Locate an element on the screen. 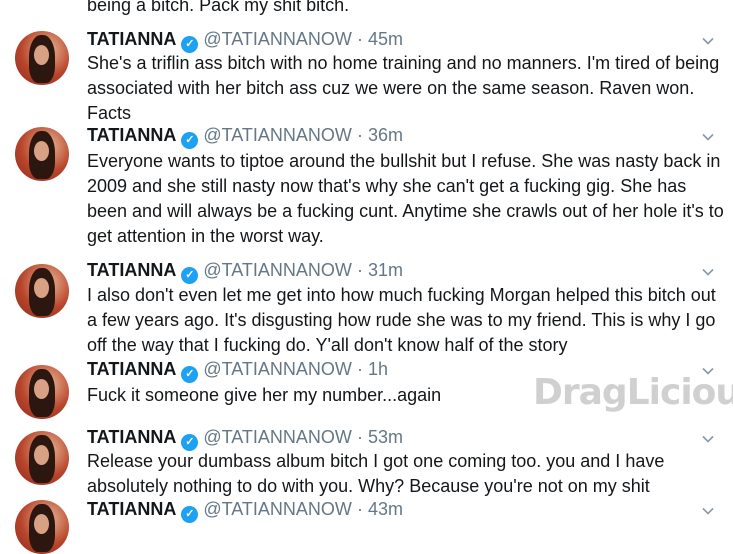 The height and width of the screenshot is (554, 733). timestamp: 36m is located at coordinates (385, 135).